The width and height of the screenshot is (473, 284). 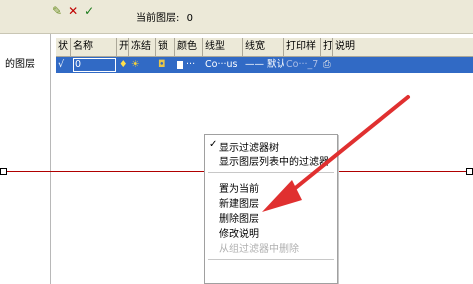 I want to click on annotation-arrow, so click(x=336, y=153).